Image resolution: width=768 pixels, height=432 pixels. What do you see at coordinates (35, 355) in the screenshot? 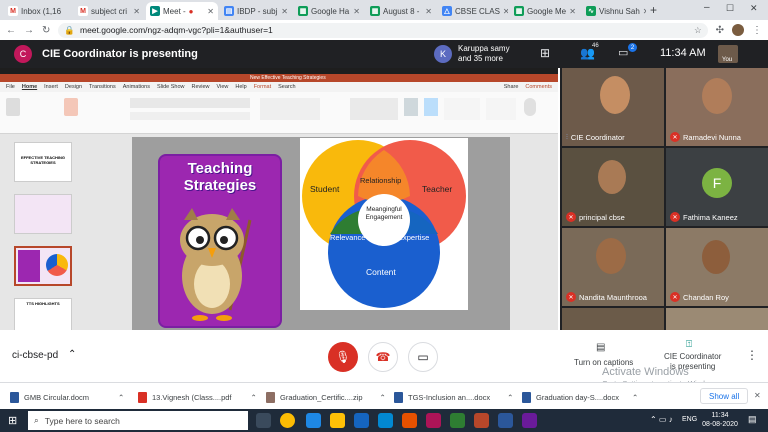
I see `meeting-code: ci-cbse-pd` at bounding box center [35, 355].